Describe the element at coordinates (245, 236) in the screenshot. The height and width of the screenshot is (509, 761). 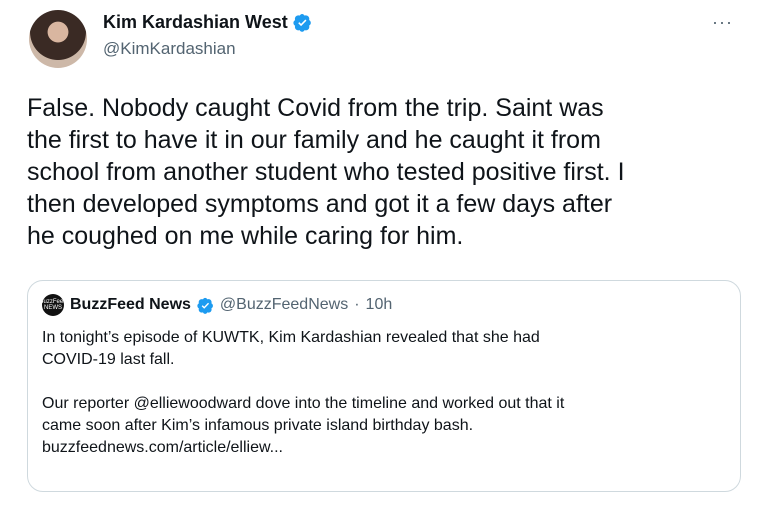
I see `tweet-text-line: he coughed on me while caring for him.` at that location.